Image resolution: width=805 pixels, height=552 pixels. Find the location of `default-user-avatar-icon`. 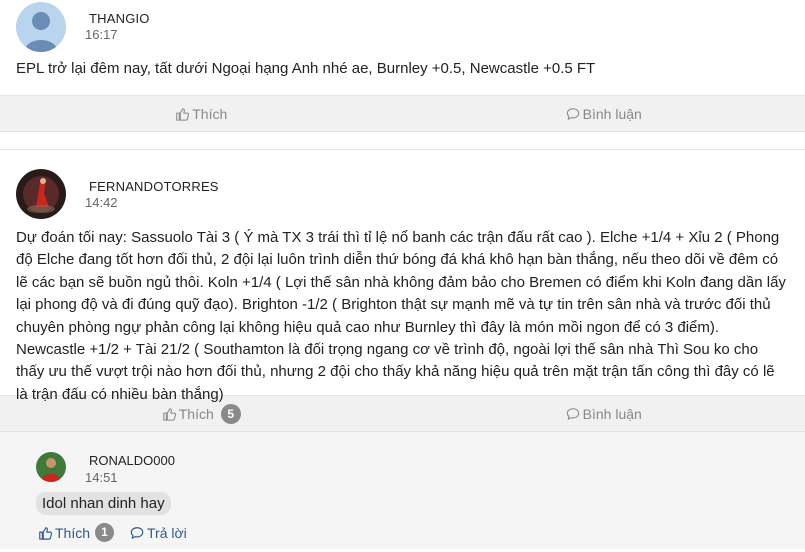

default-user-avatar-icon is located at coordinates (41, 27).